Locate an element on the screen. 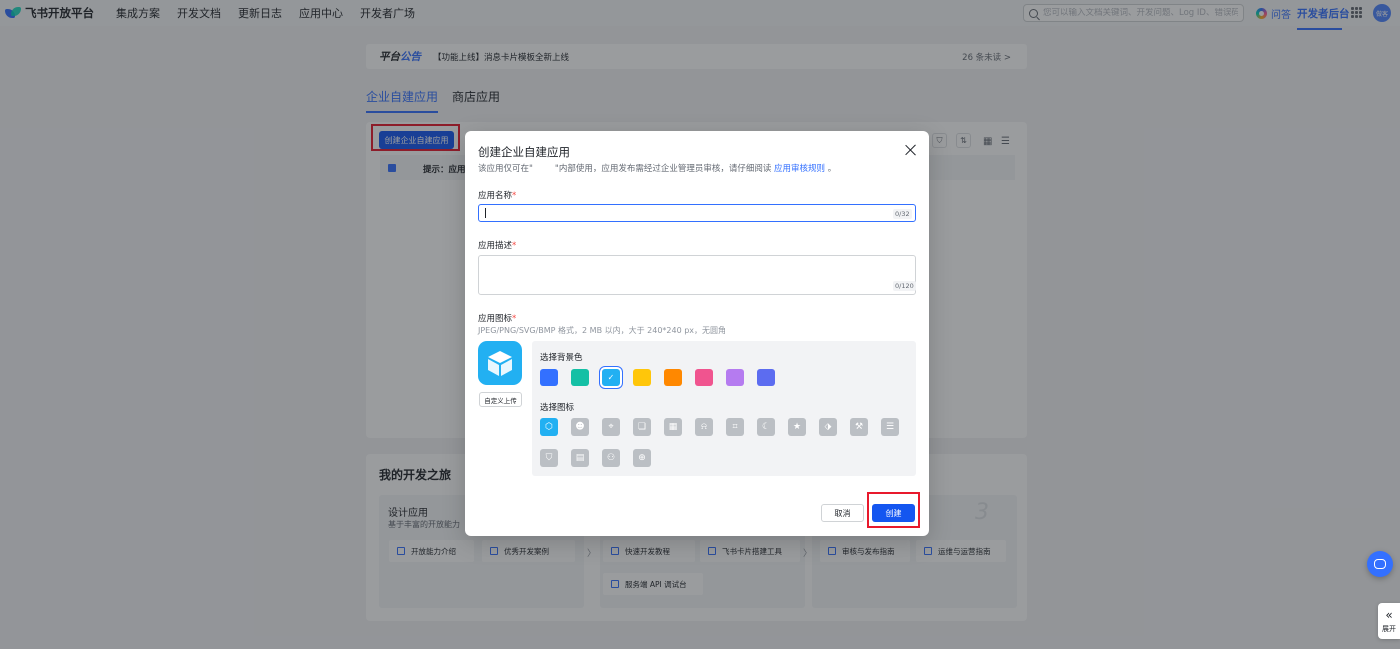  cube-icon is located at coordinates (500, 363).